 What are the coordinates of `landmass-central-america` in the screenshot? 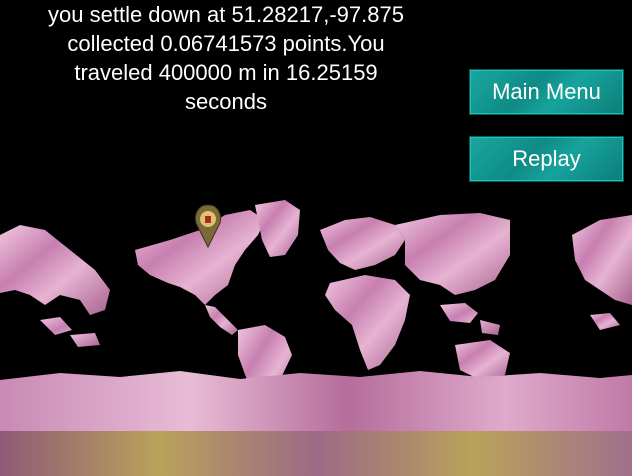 It's located at (221, 320).